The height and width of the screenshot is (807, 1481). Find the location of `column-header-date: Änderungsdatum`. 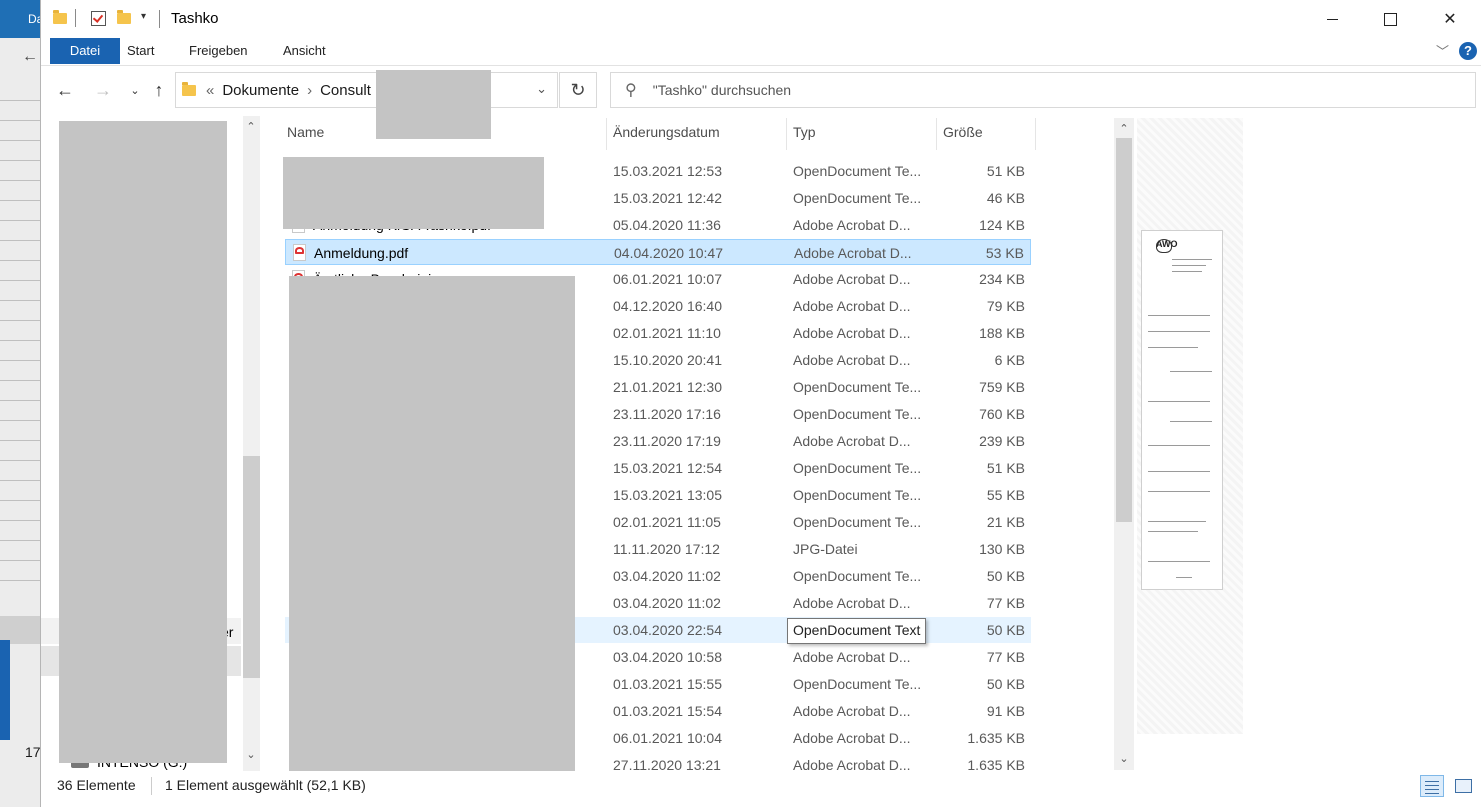

column-header-date: Änderungsdatum is located at coordinates (666, 132).